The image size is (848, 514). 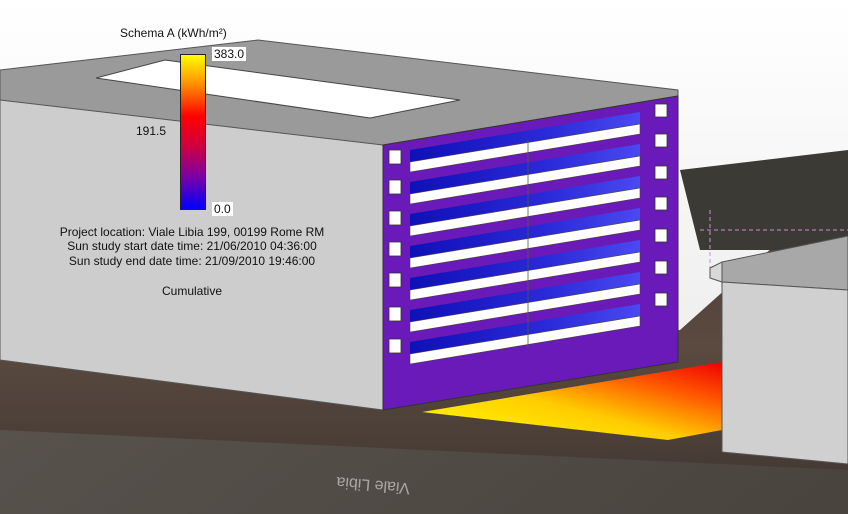 I want to click on study-mode-label: Cumulative, so click(x=192, y=291).